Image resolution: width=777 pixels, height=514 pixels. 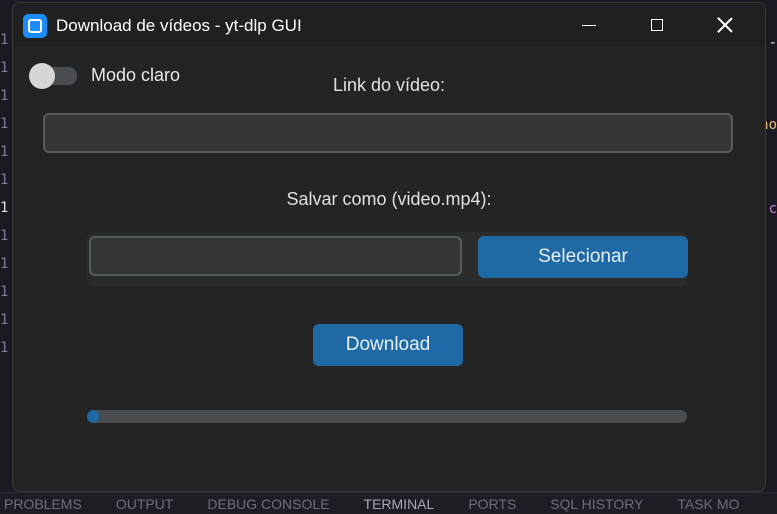 I want to click on download-button: Download, so click(x=388, y=345).